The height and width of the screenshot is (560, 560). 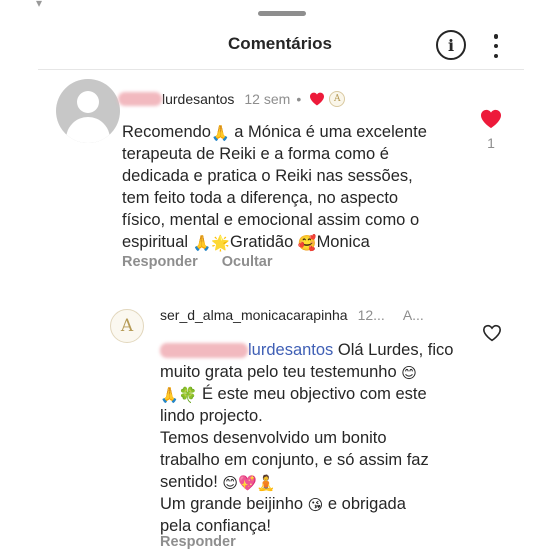 What do you see at coordinates (491, 143) in the screenshot?
I see `like-count: 1` at bounding box center [491, 143].